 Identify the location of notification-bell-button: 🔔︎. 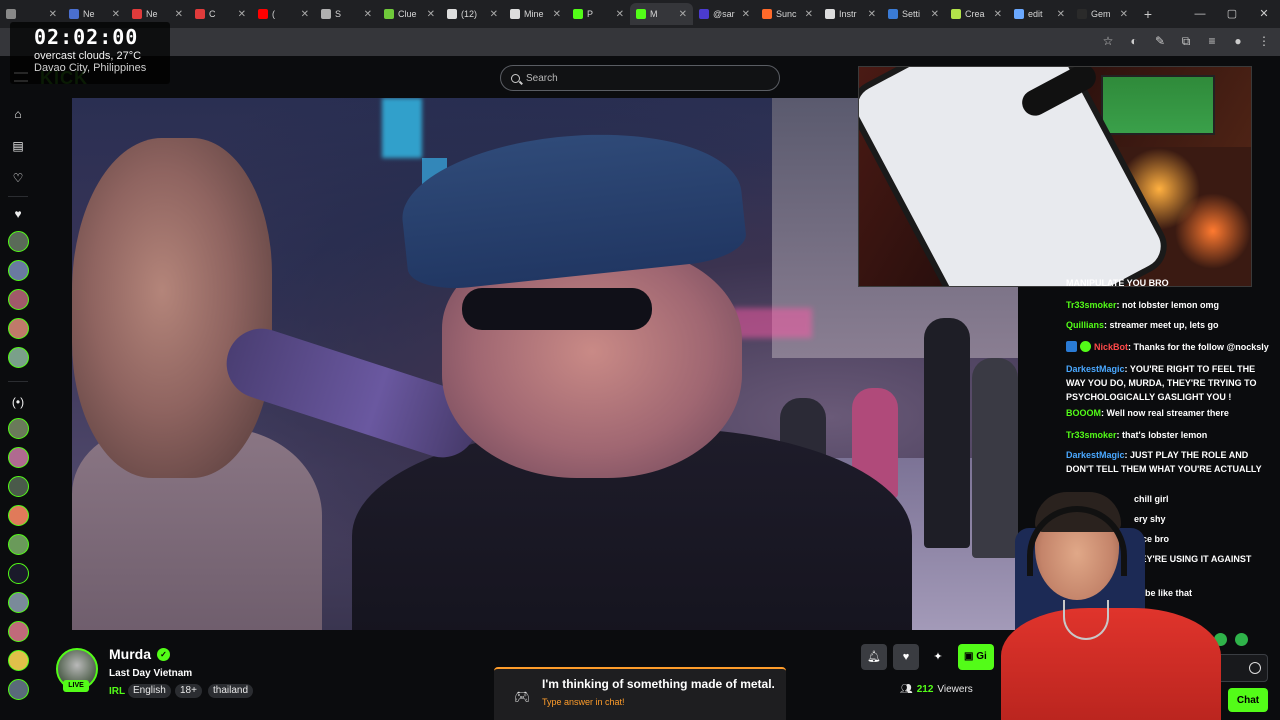
(874, 657).